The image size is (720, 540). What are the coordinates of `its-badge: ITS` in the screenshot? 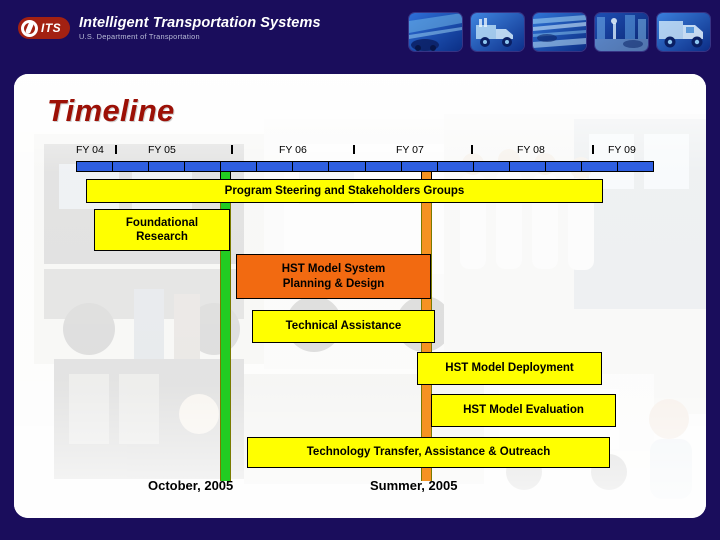 It's located at (44, 28).